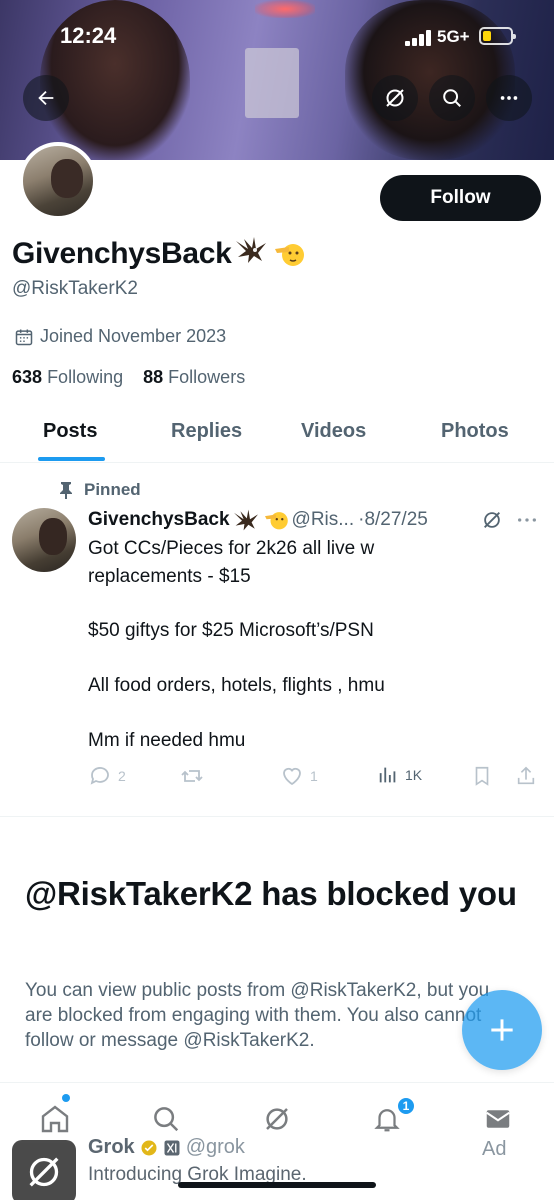 Image resolution: width=554 pixels, height=1200 pixels. I want to click on heart-icon, so click(292, 776).